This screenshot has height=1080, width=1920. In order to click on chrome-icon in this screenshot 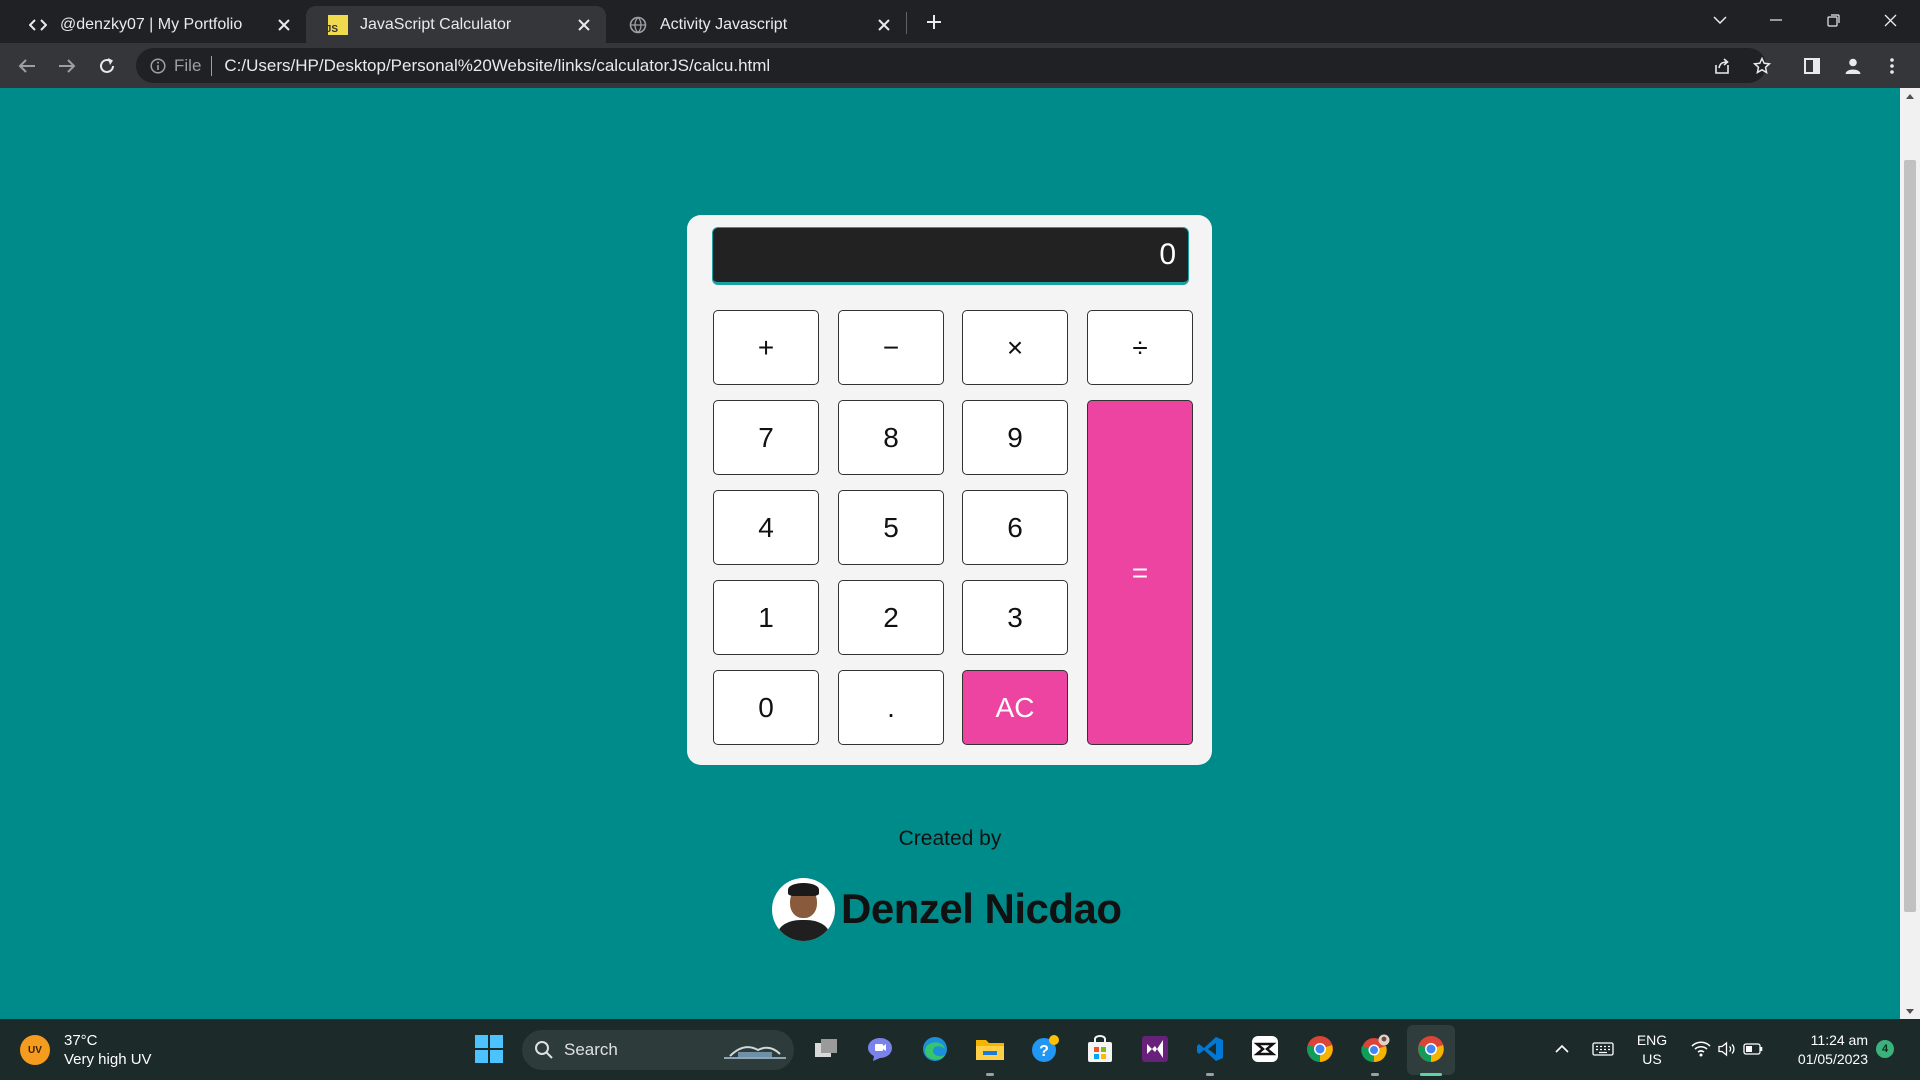, I will do `click(1431, 1049)`.